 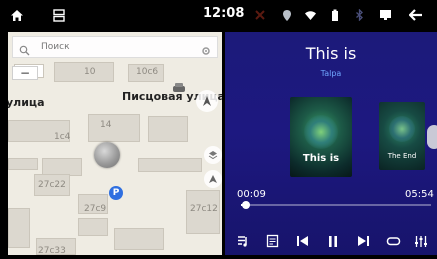 I want to click on progress-thumb, so click(x=245, y=205).